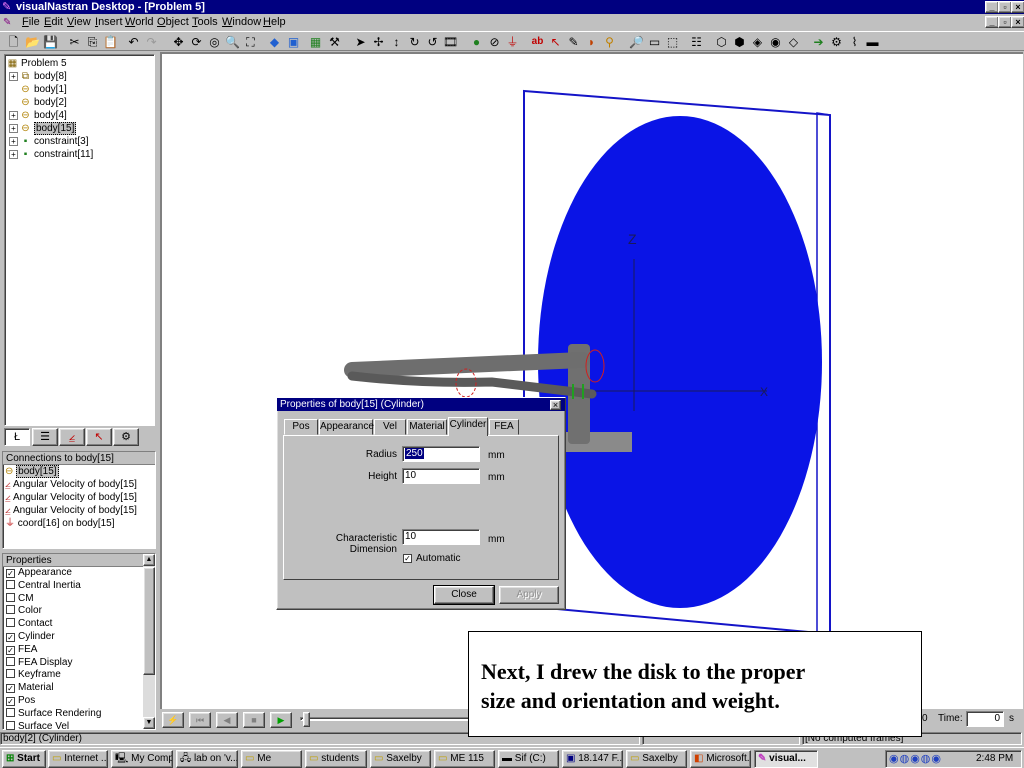 This screenshot has width=1024, height=768. Describe the element at coordinates (271, 759) in the screenshot. I see `task-button: ▭ Me` at that location.